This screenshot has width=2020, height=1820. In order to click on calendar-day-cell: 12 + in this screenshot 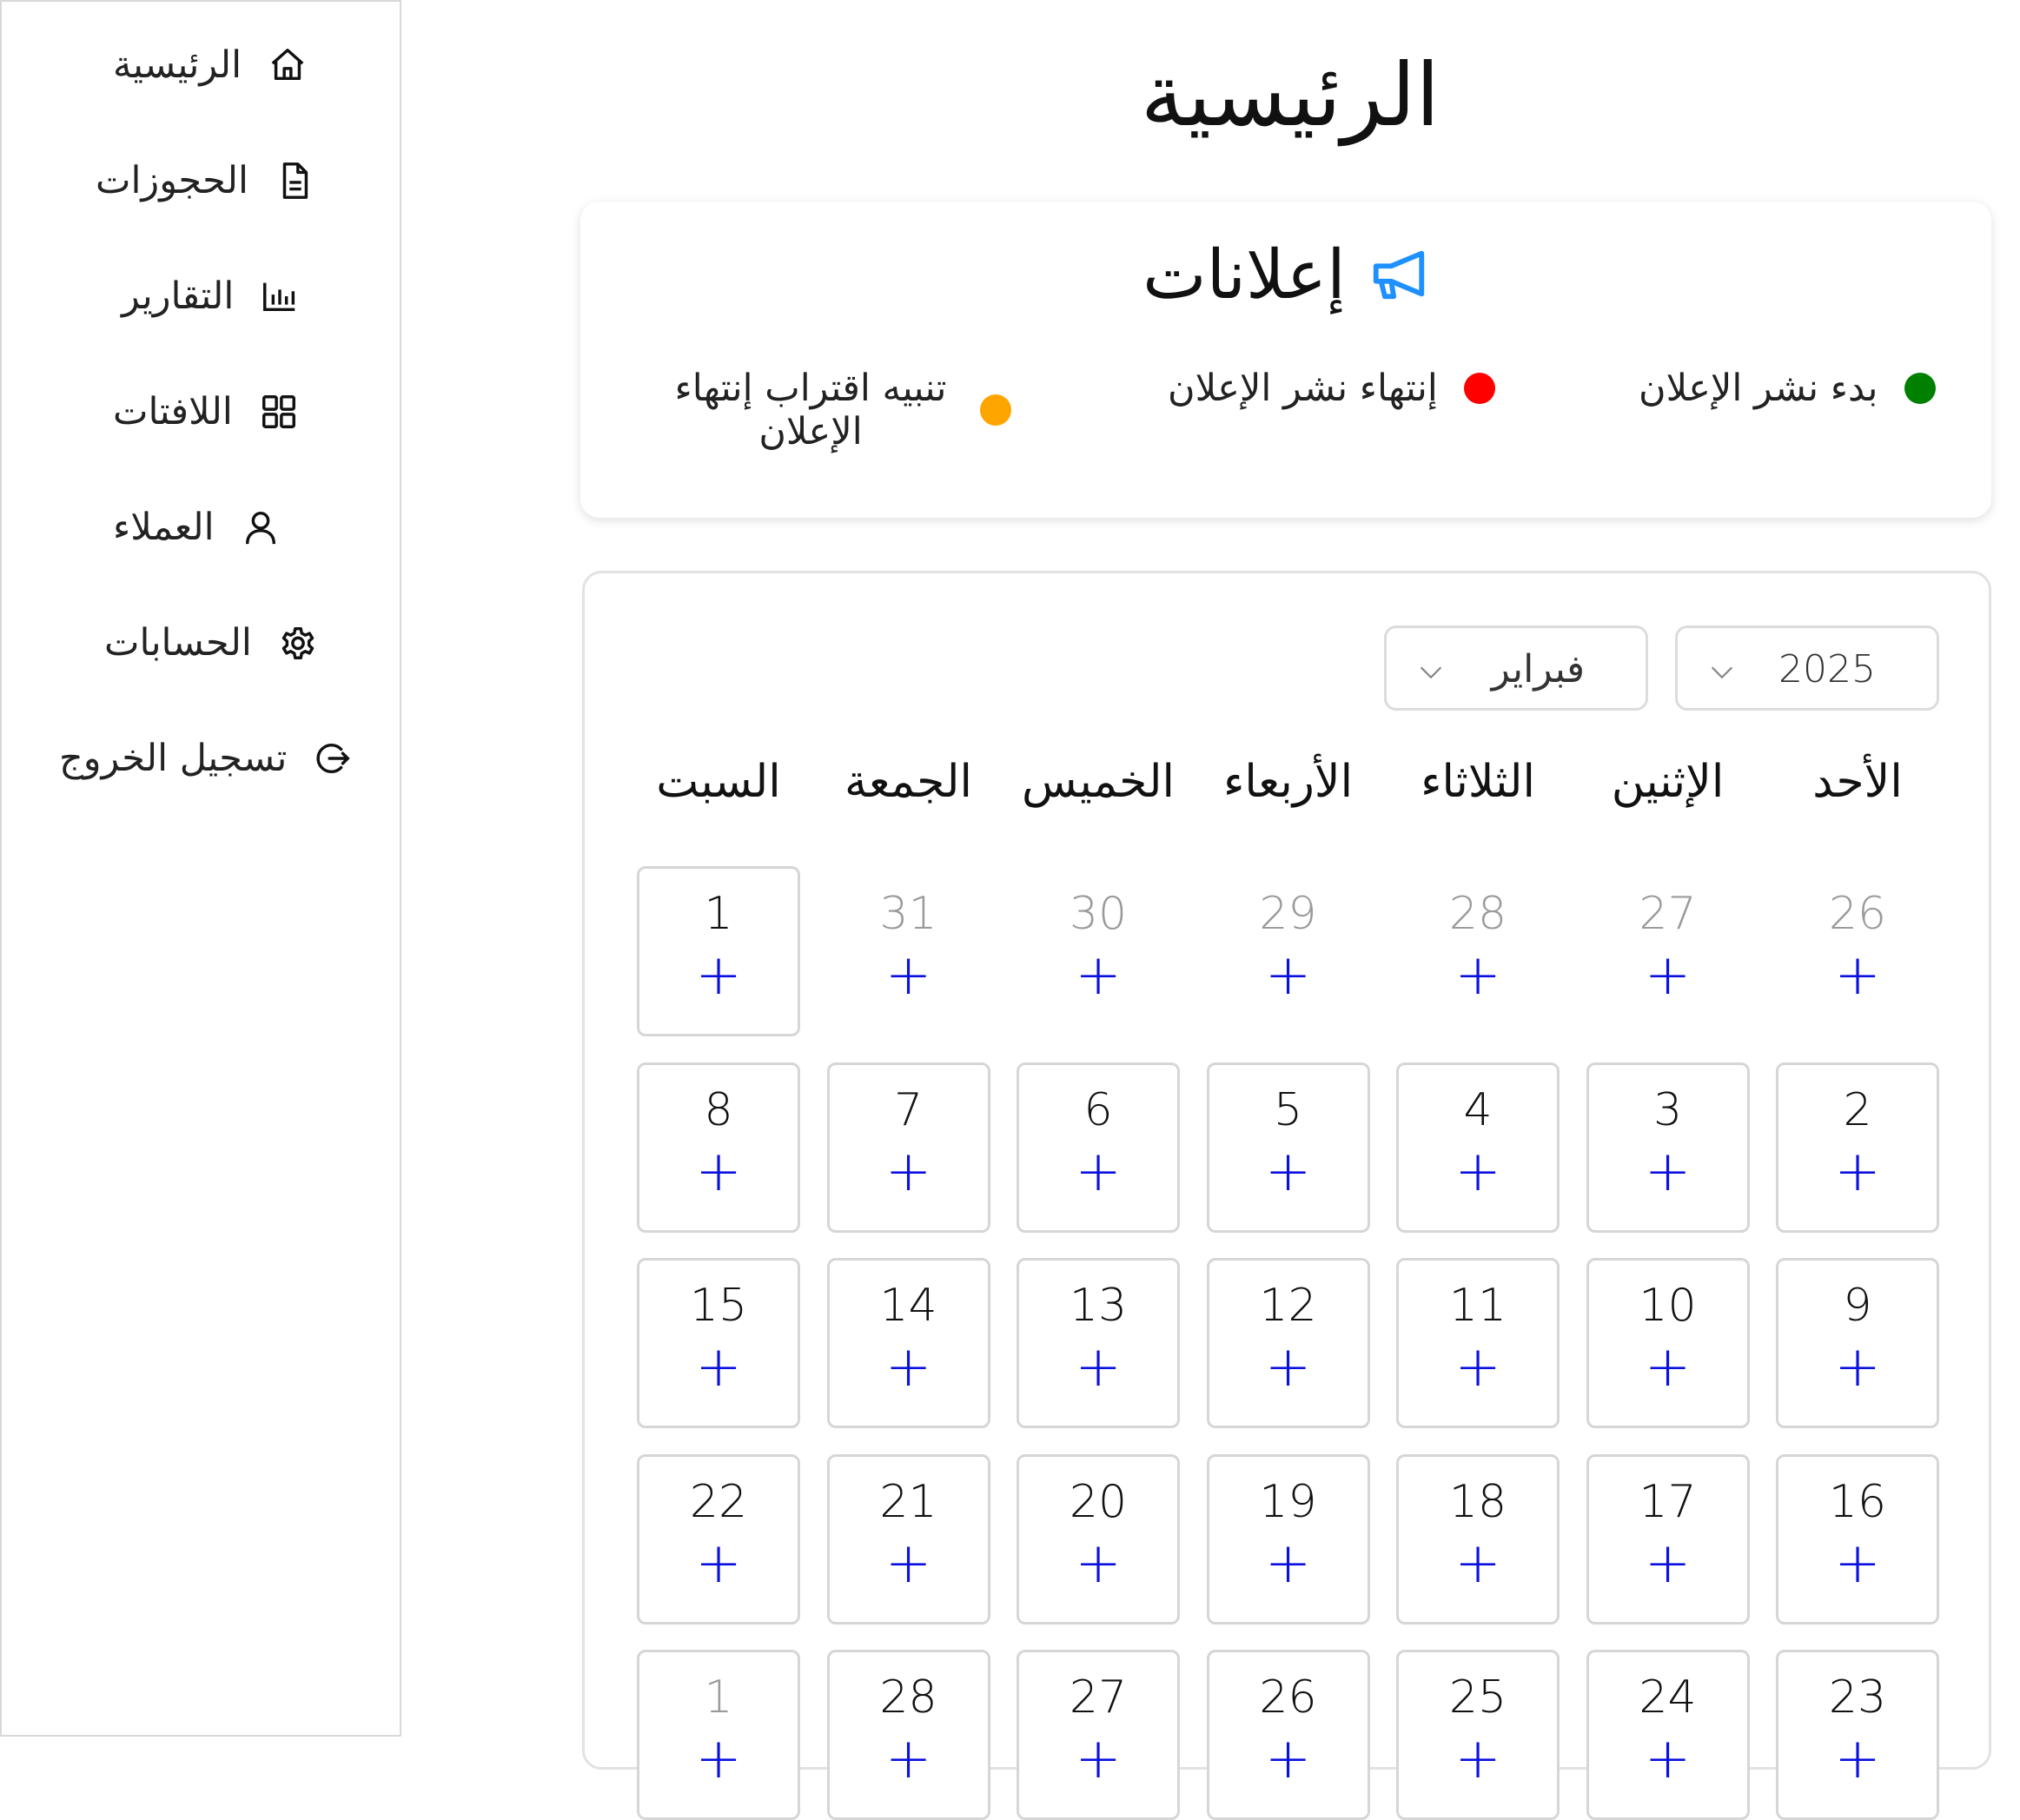, I will do `click(1288, 1343)`.